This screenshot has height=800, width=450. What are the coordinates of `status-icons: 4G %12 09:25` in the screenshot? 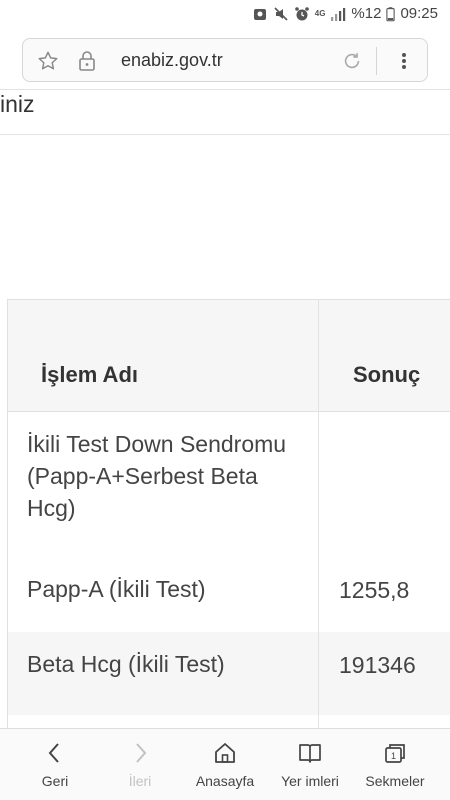 It's located at (345, 13).